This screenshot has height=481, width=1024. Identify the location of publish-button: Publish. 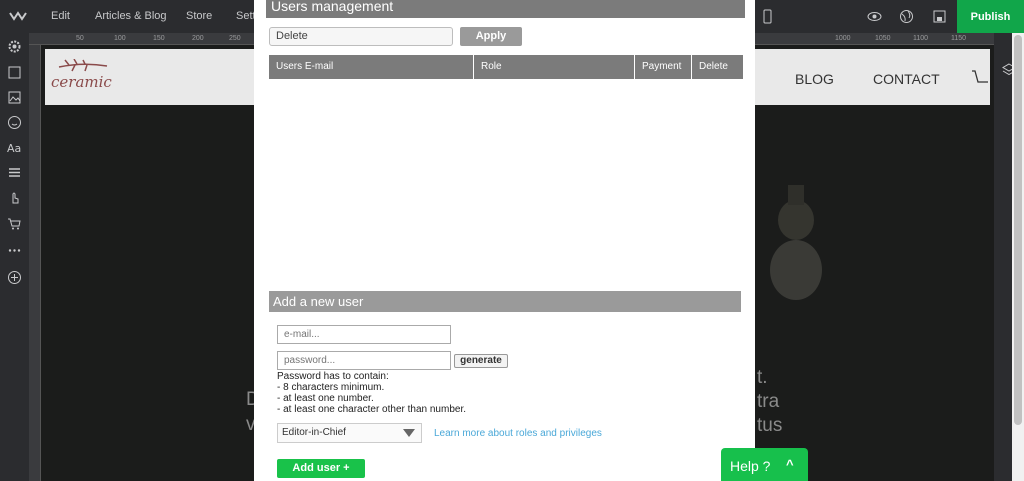
(990, 16).